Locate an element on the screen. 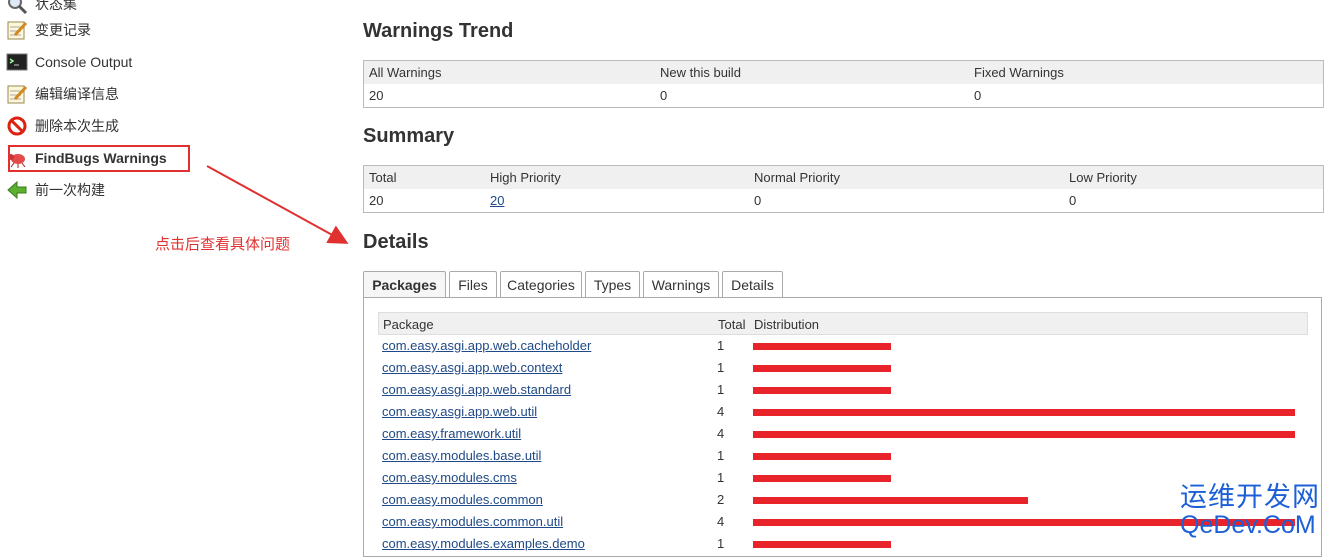 The width and height of the screenshot is (1338, 557). watermark-cn-text: 运维开发网 is located at coordinates (1250, 497).